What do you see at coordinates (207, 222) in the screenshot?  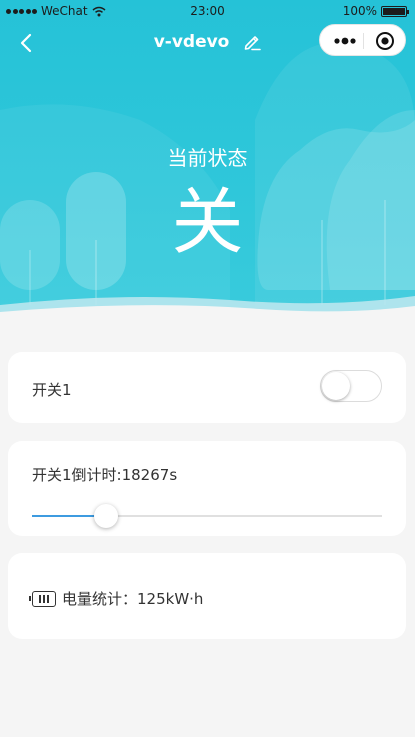 I see `current-state-value: 关` at bounding box center [207, 222].